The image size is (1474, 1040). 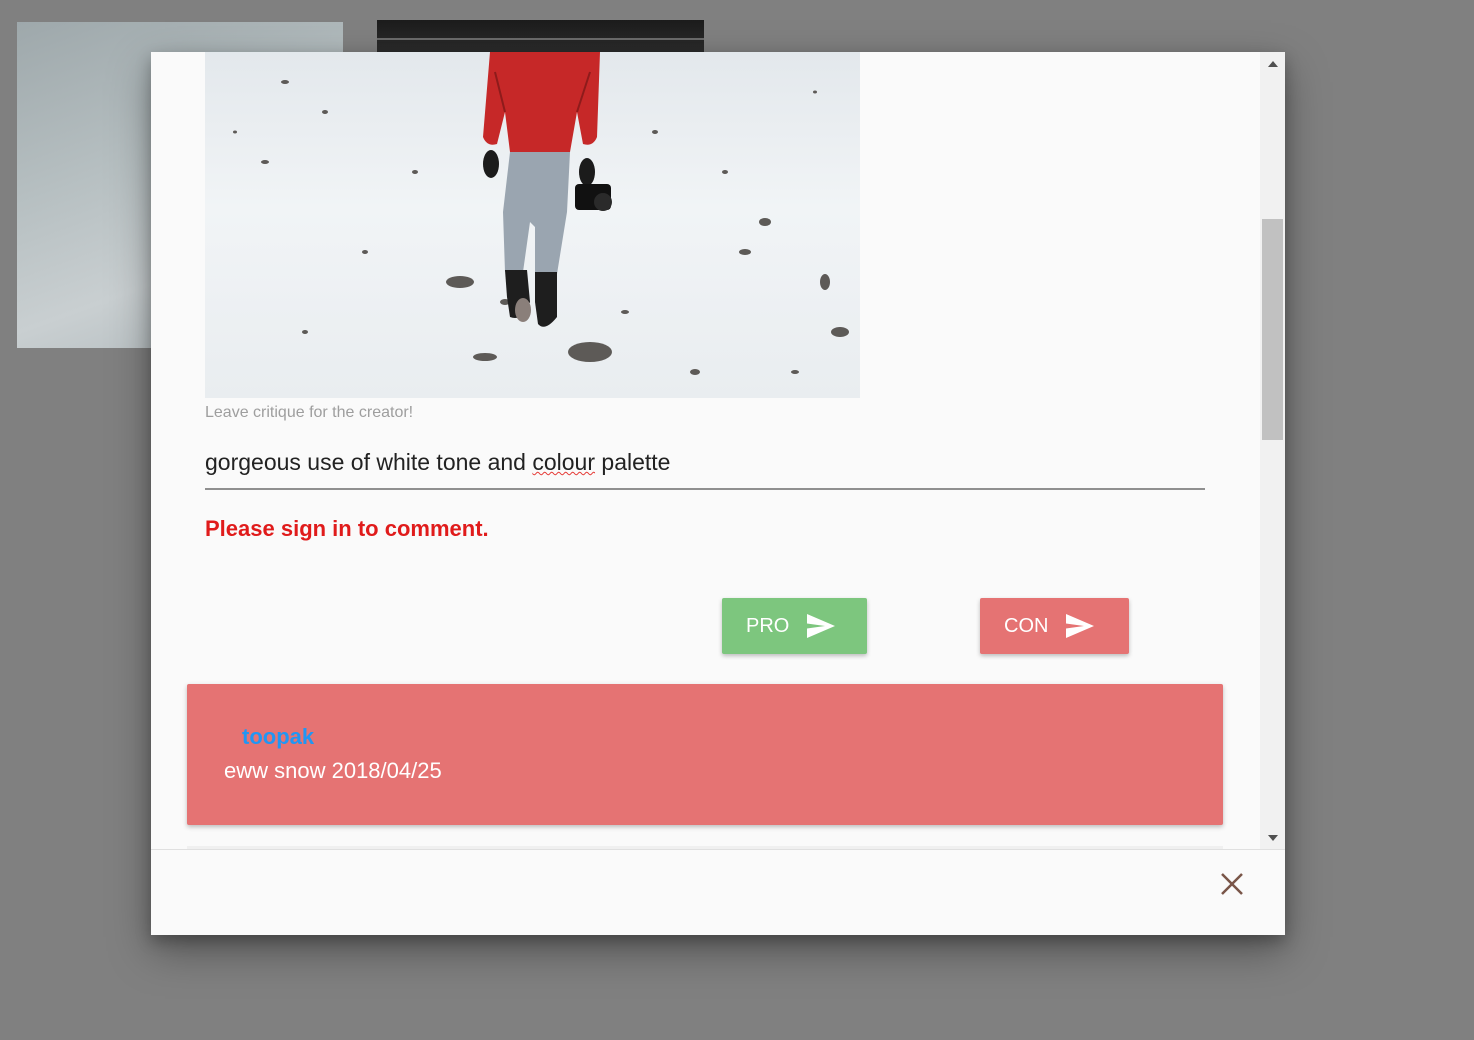 I want to click on sign-in-error: Please sign in to comment., so click(x=347, y=528).